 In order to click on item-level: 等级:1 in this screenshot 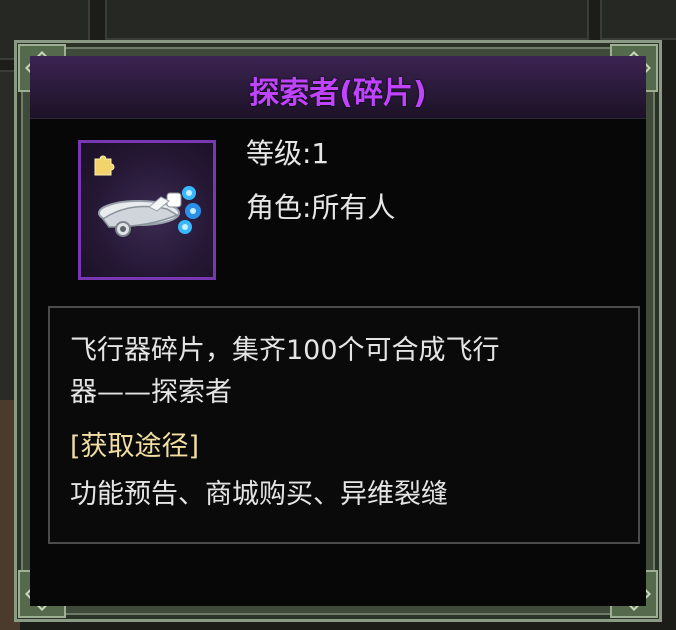, I will do `click(288, 153)`.